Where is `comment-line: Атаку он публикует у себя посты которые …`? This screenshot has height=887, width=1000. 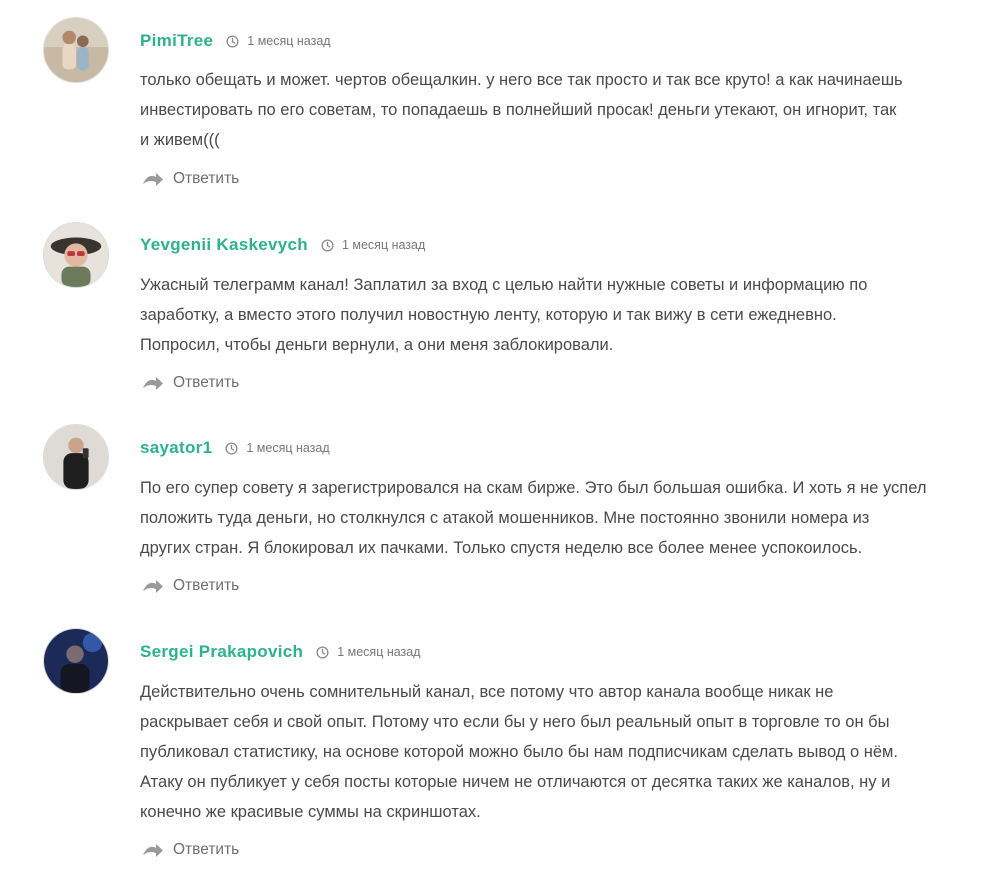
comment-line: Атаку он публикует у себя посты которые … is located at coordinates (515, 782).